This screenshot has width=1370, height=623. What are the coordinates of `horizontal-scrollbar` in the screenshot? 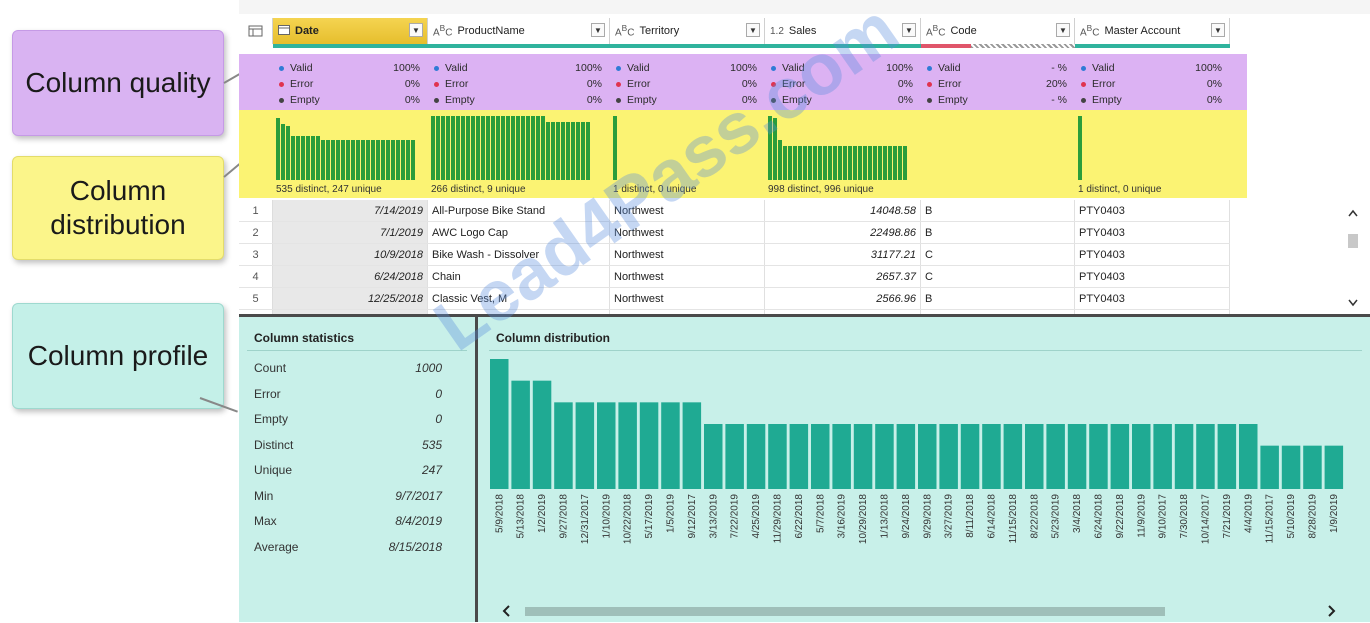 It's located at (929, 611).